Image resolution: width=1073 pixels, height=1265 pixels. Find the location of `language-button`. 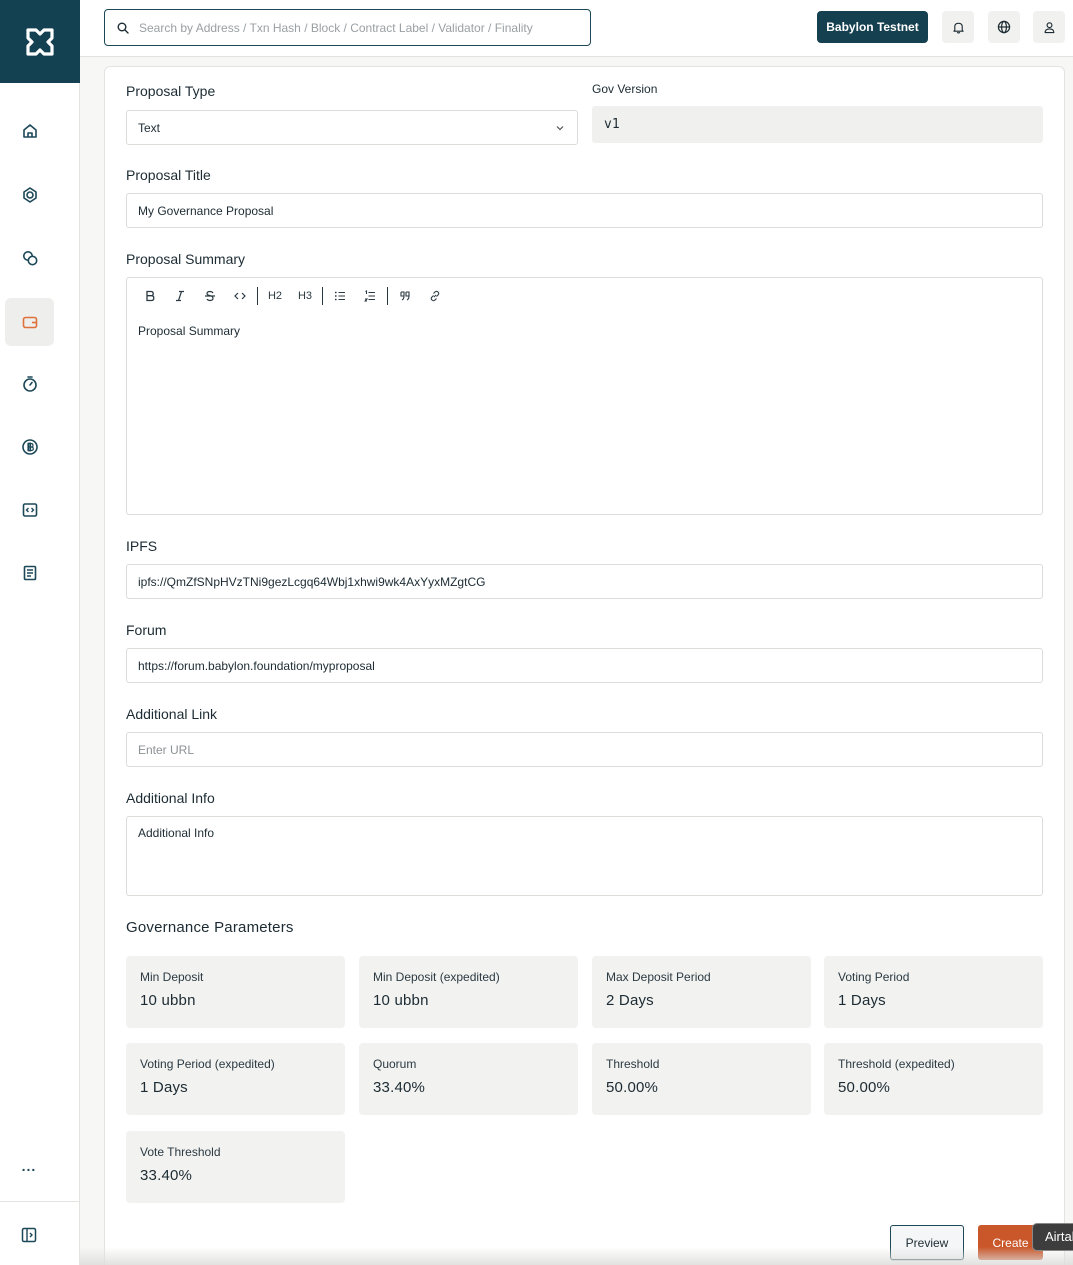

language-button is located at coordinates (1004, 27).